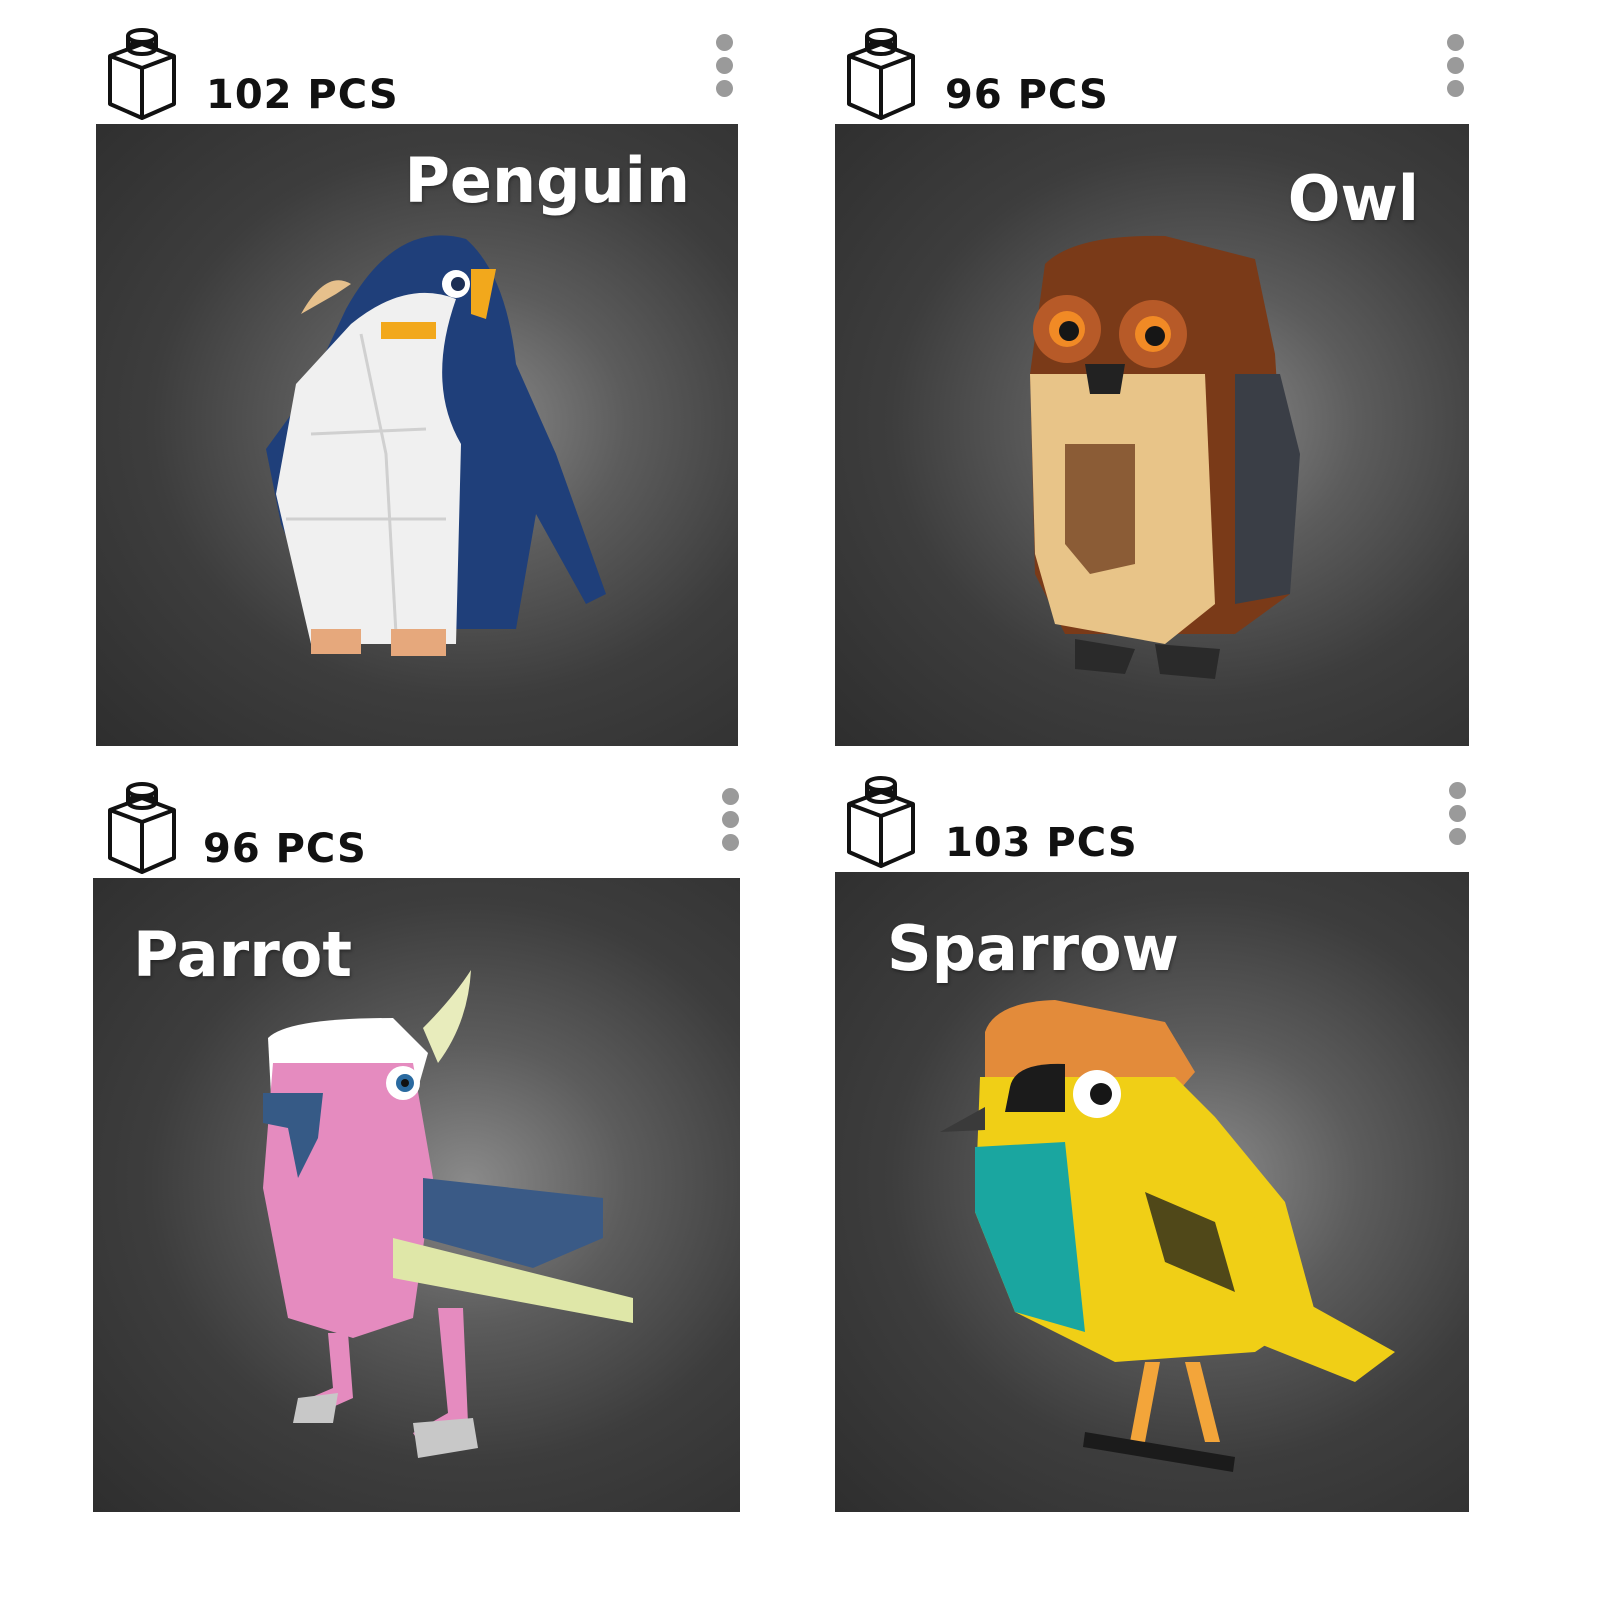  What do you see at coordinates (1152, 822) in the screenshot?
I see `card-header: 103 PCS` at bounding box center [1152, 822].